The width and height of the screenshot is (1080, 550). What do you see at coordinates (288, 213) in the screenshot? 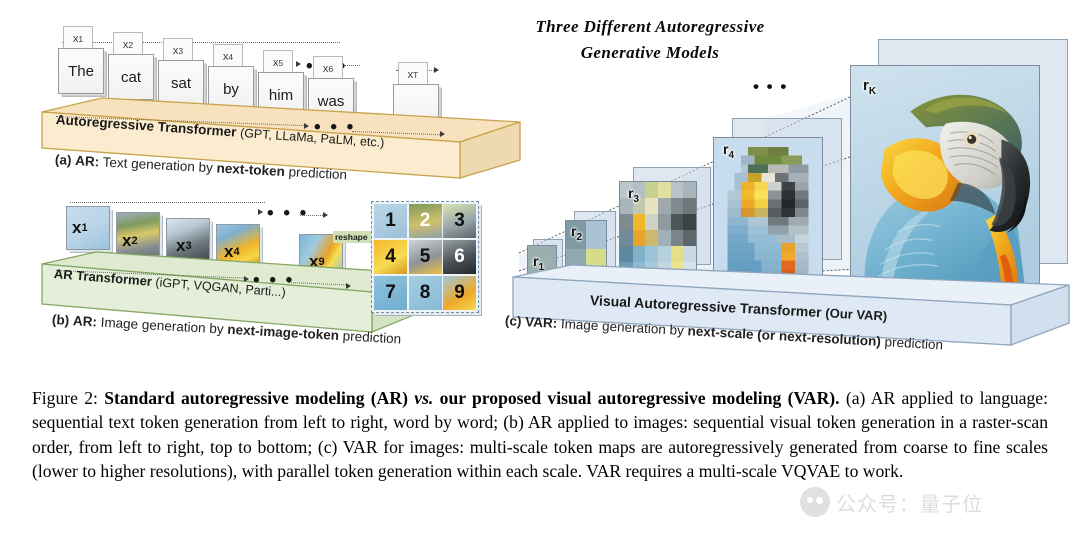
I see `ellipsis-top-b: • • •` at bounding box center [288, 213].